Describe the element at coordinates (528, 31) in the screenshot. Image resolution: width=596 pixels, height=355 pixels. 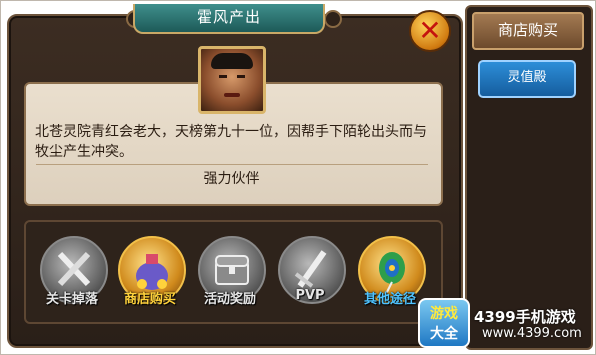
I see `tab-shop-purchase: 商店购买` at that location.